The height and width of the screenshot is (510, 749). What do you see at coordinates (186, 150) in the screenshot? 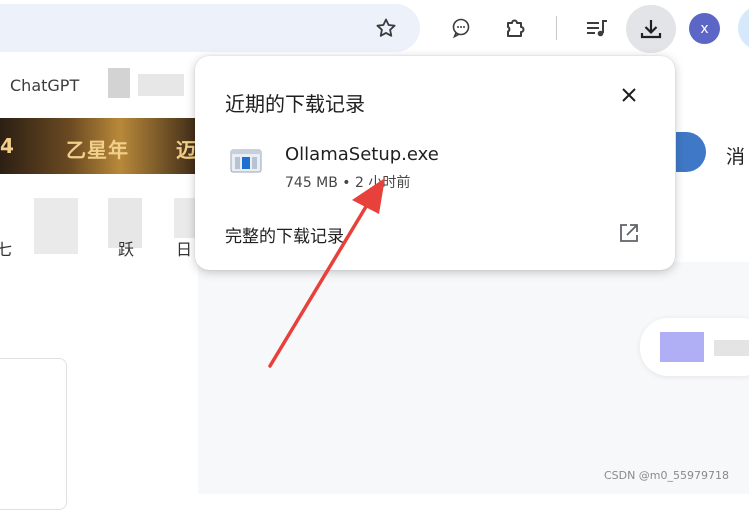
I see `banner-text-right: 迈` at bounding box center [186, 150].